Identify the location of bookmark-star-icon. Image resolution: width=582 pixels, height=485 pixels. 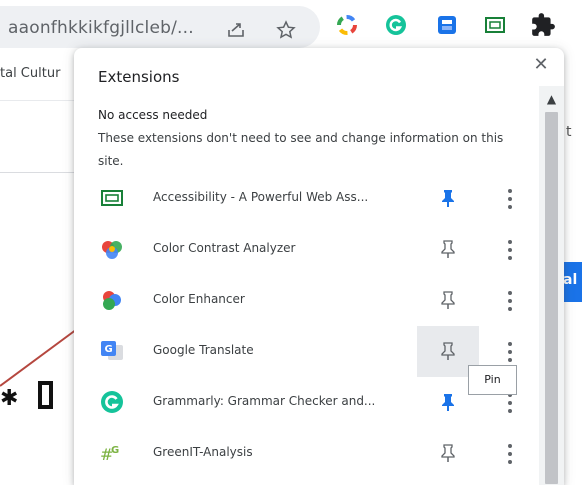
(286, 30).